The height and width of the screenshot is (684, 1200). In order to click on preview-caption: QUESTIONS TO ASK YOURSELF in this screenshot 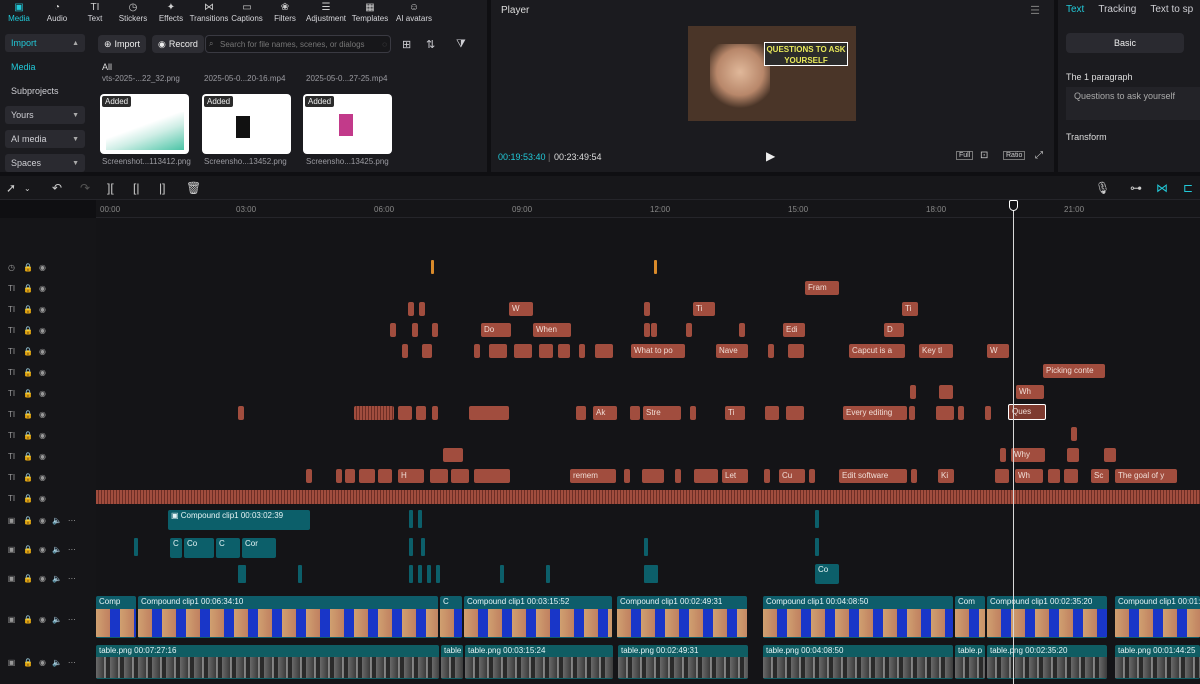, I will do `click(806, 54)`.